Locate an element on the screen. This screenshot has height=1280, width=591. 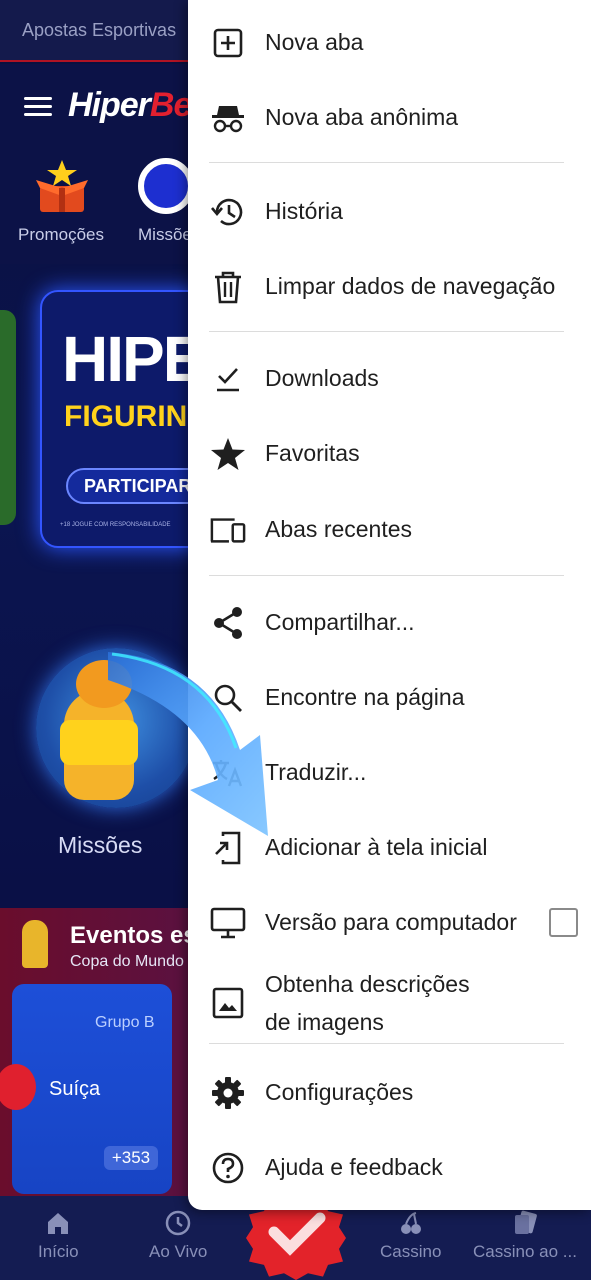
menu-item-add-to-home: Adicionar à tela inicial is located at coordinates (389, 847).